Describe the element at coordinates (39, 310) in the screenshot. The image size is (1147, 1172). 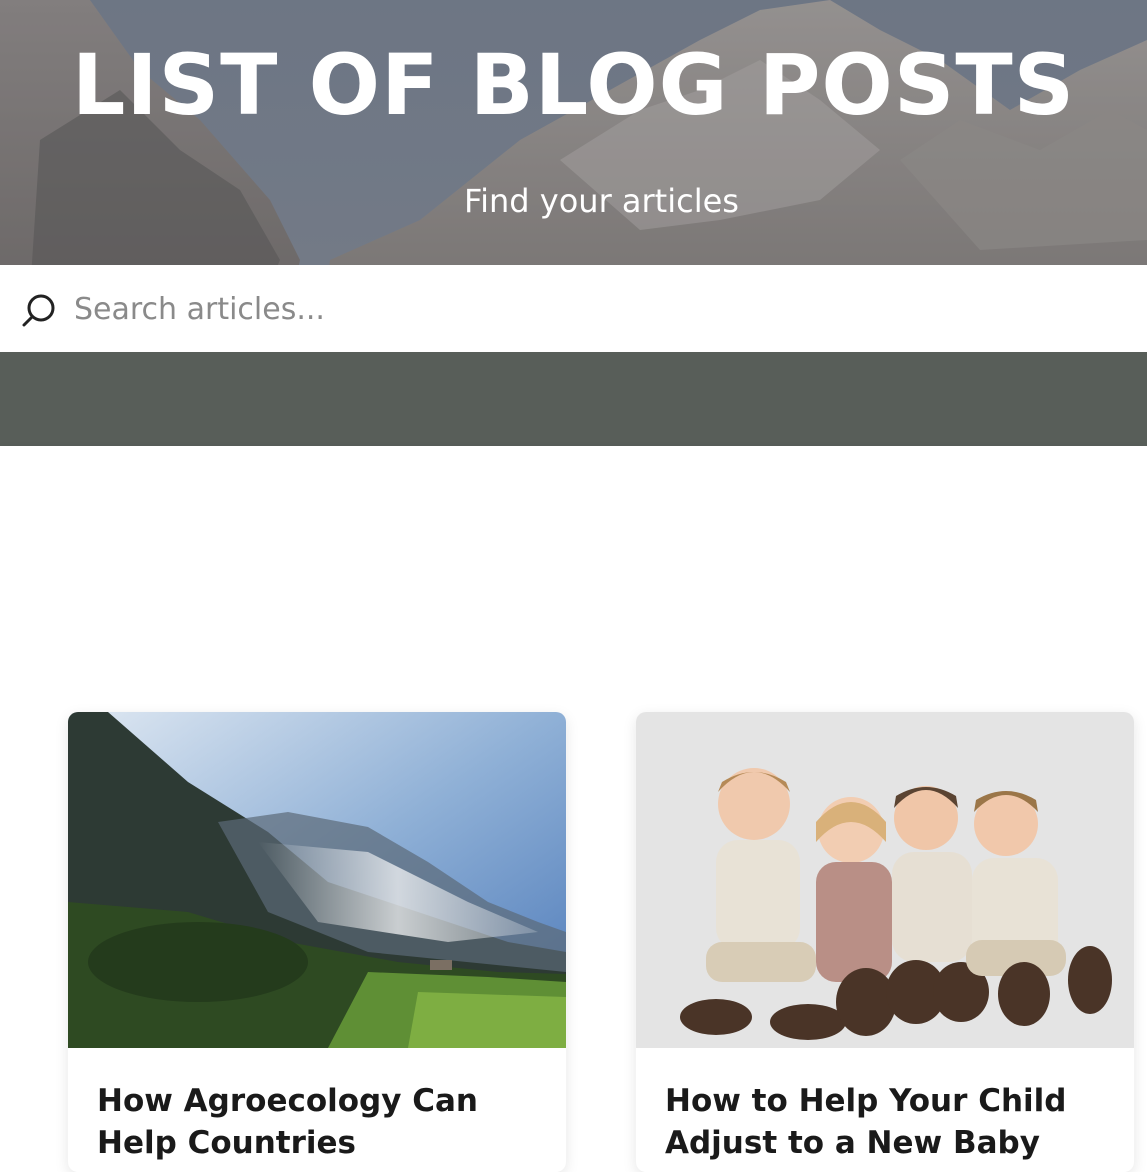
I see `search-icon` at that location.